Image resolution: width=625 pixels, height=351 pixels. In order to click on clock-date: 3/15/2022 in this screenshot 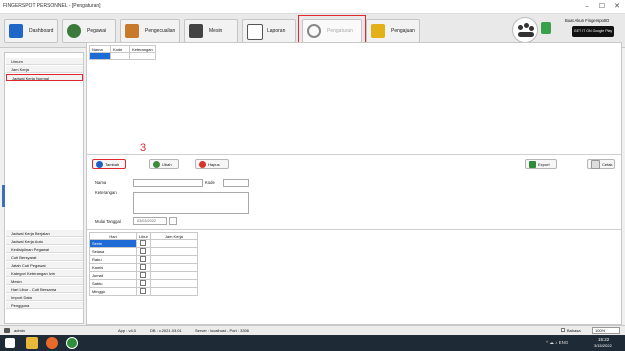, I will do `click(603, 345)`.